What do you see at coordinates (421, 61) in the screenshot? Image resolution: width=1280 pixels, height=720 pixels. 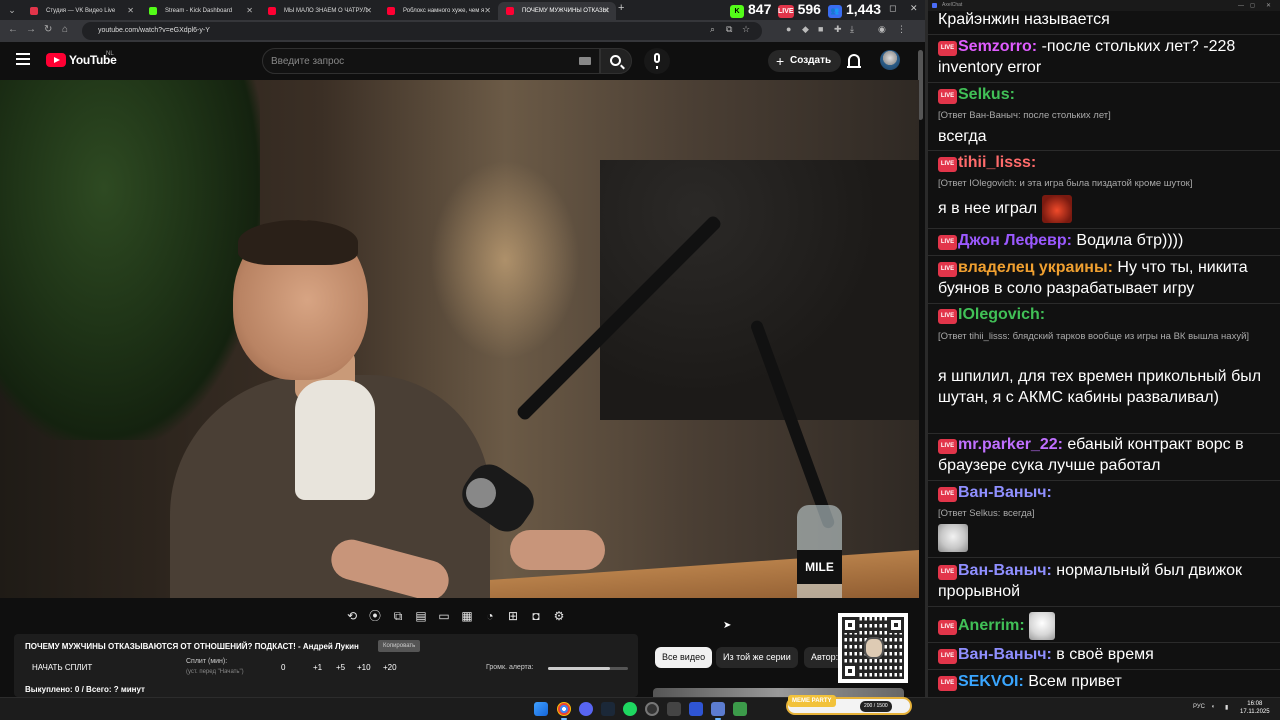 I see `search-input` at bounding box center [421, 61].